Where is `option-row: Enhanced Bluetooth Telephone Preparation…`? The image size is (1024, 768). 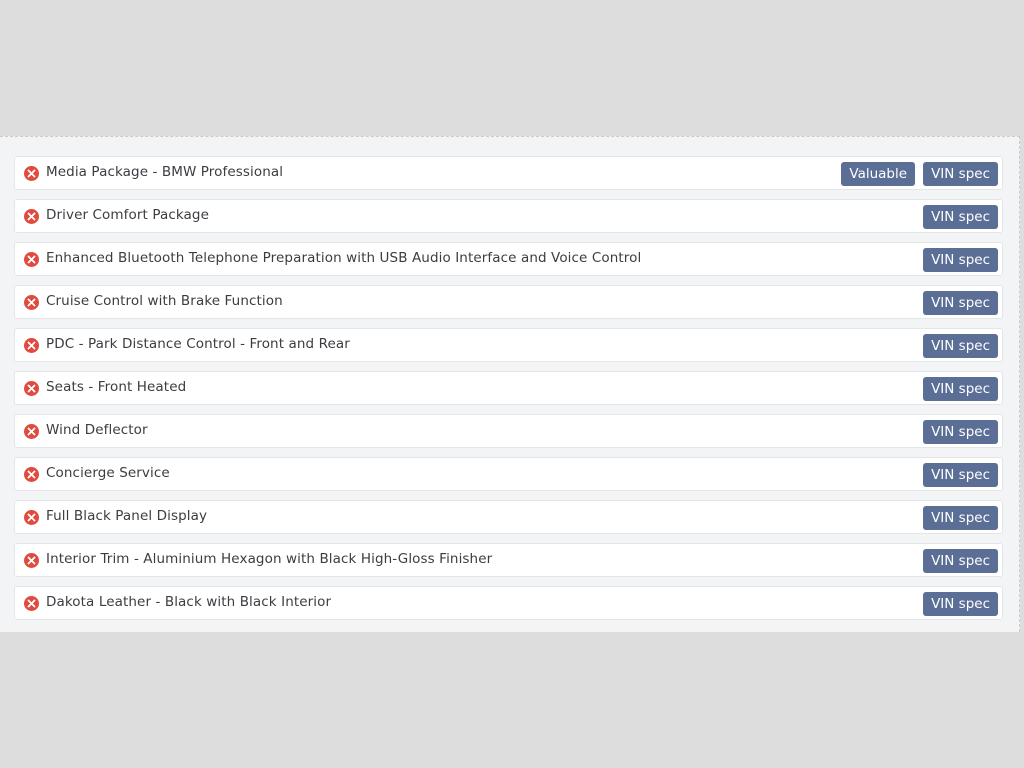
option-row: Enhanced Bluetooth Telephone Preparation… is located at coordinates (508, 259).